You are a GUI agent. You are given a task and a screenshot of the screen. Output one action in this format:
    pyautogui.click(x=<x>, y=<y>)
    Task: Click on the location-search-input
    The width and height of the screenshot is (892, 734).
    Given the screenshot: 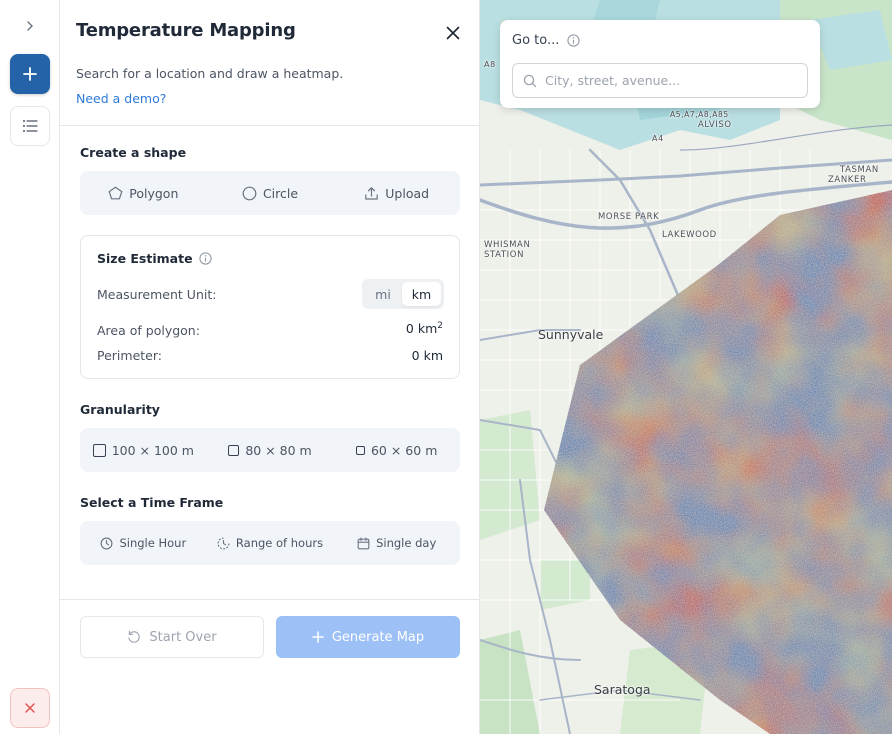 What is the action you would take?
    pyautogui.click(x=665, y=80)
    